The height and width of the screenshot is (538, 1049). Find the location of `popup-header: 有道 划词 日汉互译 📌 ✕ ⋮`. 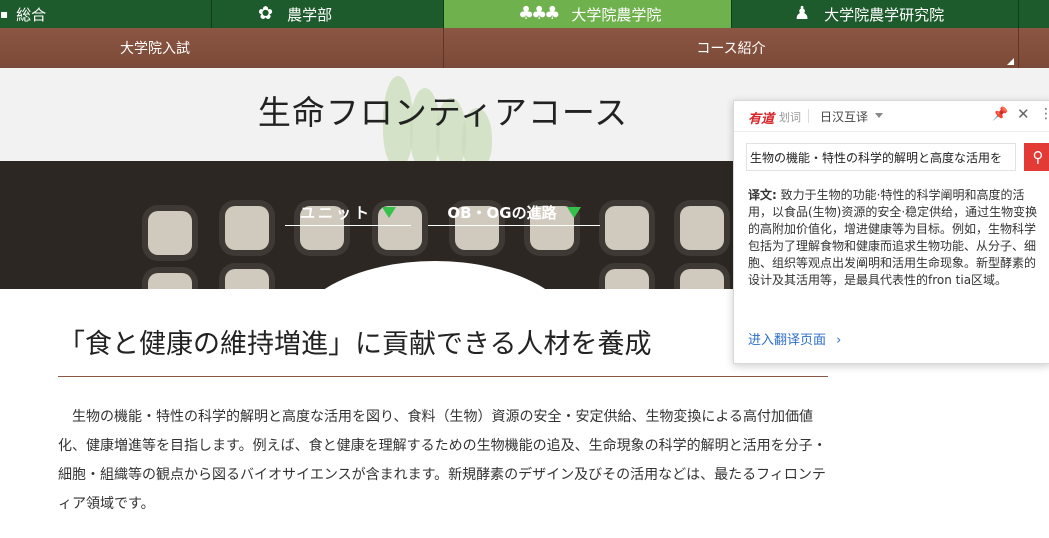

popup-header: 有道 划词 日汉互译 📌 ✕ ⋮ is located at coordinates (891, 116).